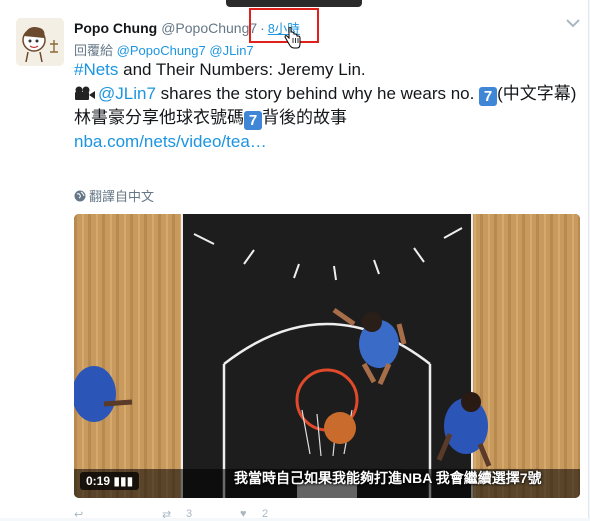 This screenshot has height=521, width=590. What do you see at coordinates (159, 117) in the screenshot?
I see `tweet-text-chinese-1: 林書豪分享他球衣號碼` at bounding box center [159, 117].